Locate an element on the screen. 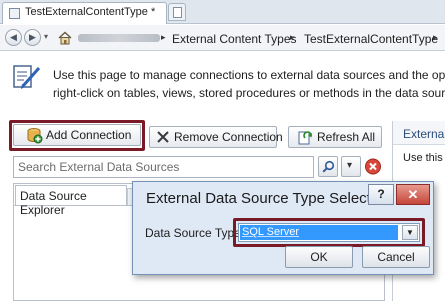  remove-icon is located at coordinates (163, 137).